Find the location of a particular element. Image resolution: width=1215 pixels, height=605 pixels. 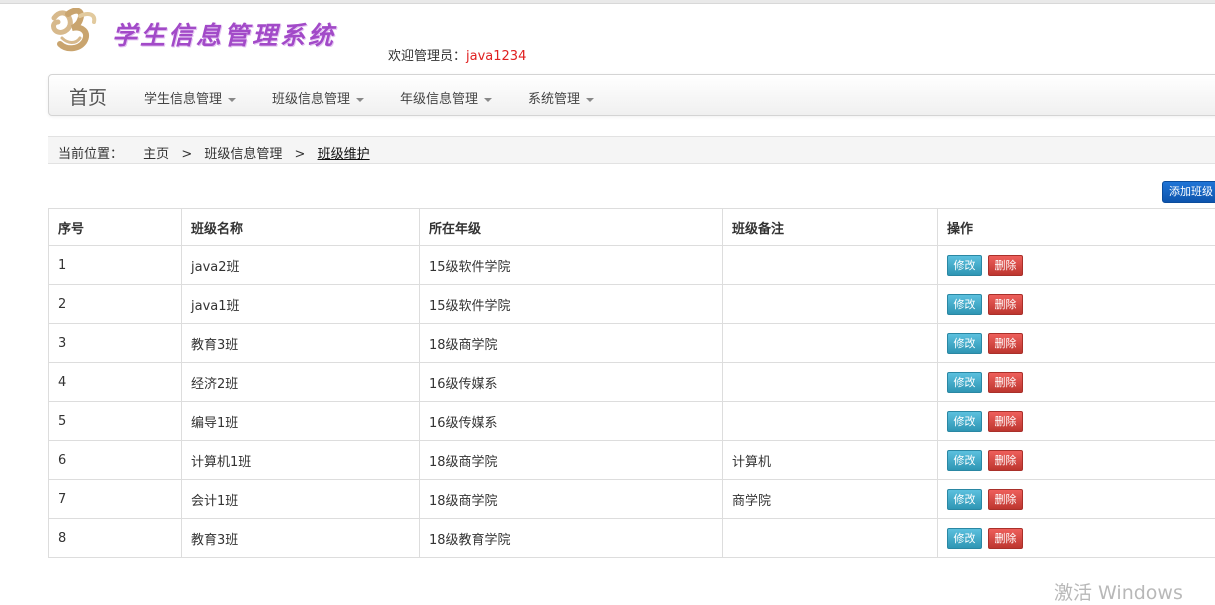

table-row: 5 编导1班 16级传媒系 修改删除 is located at coordinates (632, 421).